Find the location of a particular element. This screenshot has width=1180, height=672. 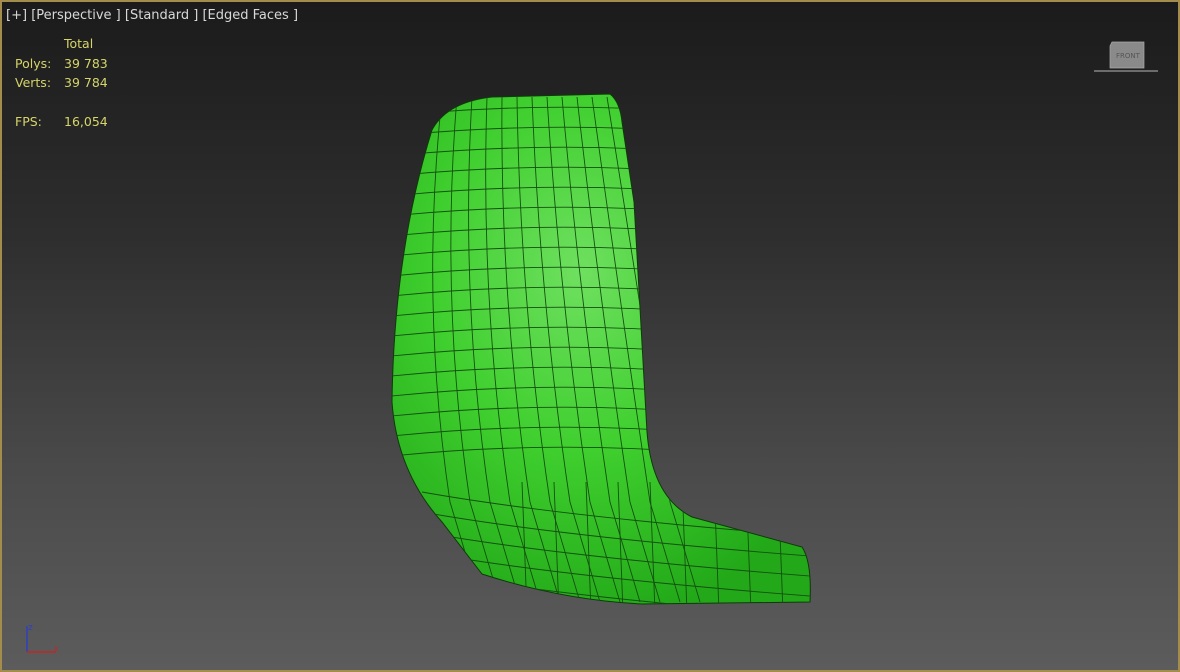

svg-text: x is located at coordinates (56, 648).